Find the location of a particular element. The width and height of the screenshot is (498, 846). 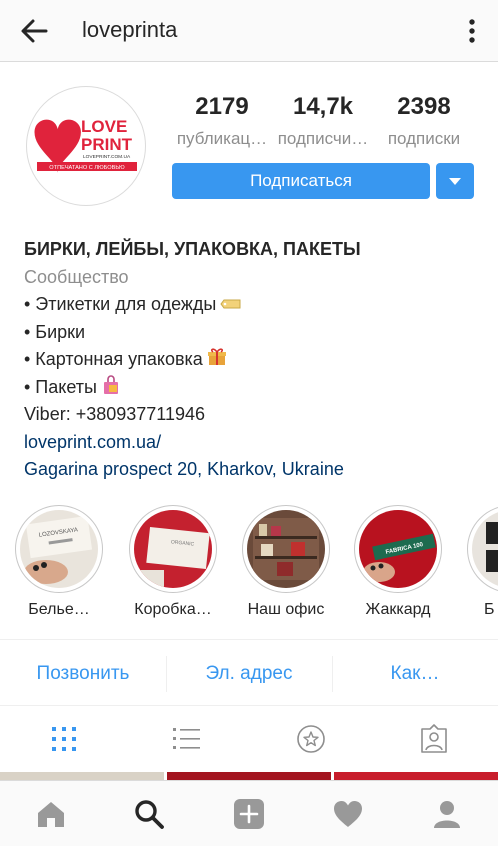

posts-grid-preview is located at coordinates (249, 776).